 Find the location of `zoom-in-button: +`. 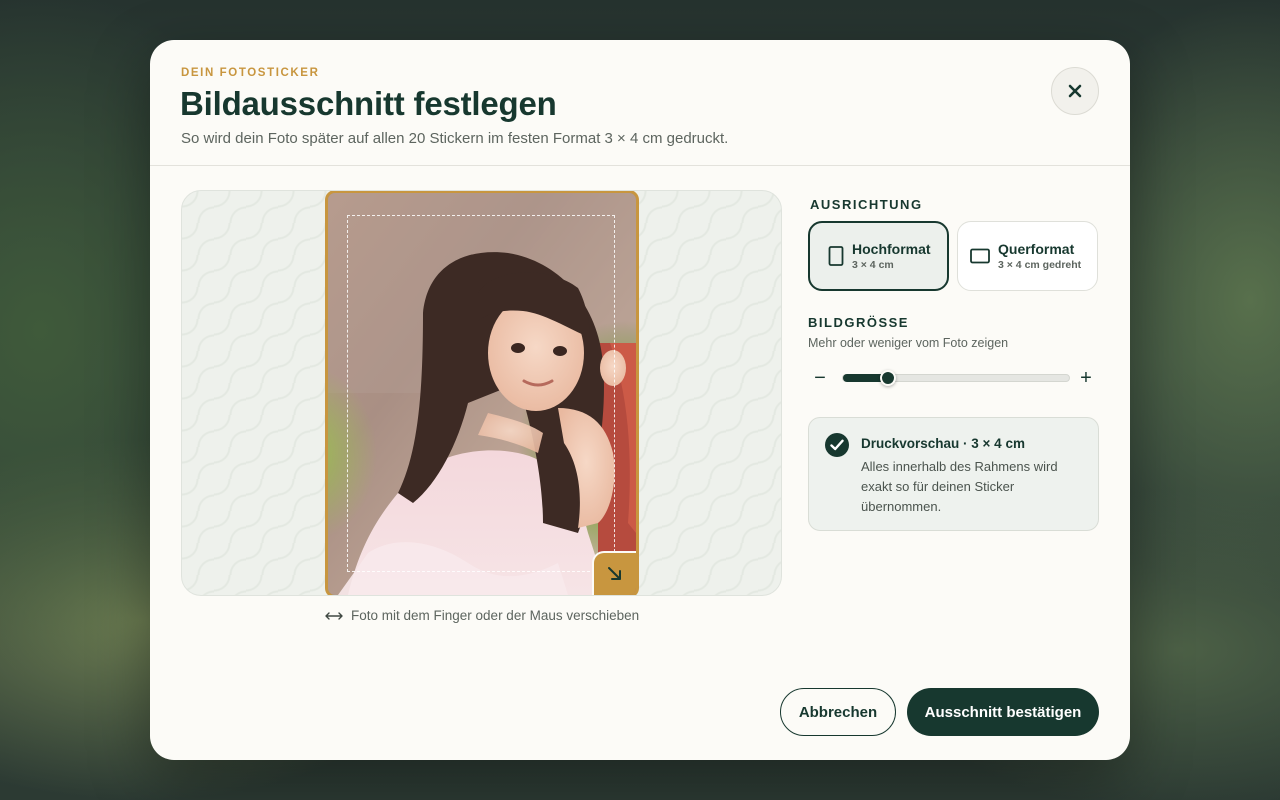

zoom-in-button: + is located at coordinates (1086, 378).